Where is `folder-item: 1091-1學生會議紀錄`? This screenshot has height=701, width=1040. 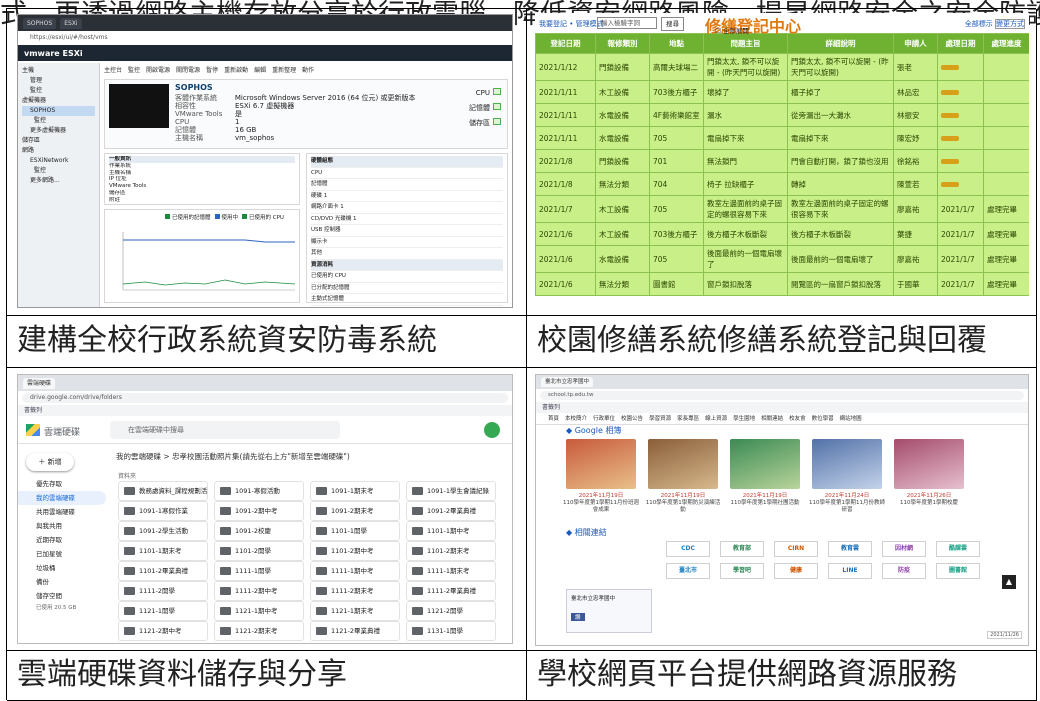
folder-item: 1091-1學生會議紀錄 is located at coordinates (451, 491).